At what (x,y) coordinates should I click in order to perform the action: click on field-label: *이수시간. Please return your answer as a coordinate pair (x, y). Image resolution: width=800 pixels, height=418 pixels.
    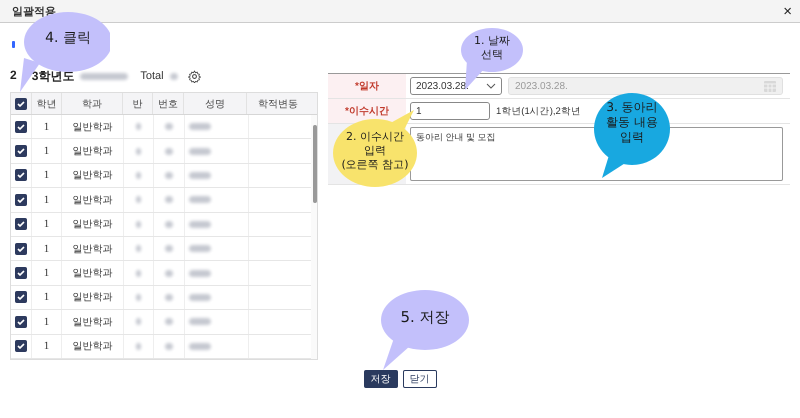
    Looking at the image, I should click on (367, 111).